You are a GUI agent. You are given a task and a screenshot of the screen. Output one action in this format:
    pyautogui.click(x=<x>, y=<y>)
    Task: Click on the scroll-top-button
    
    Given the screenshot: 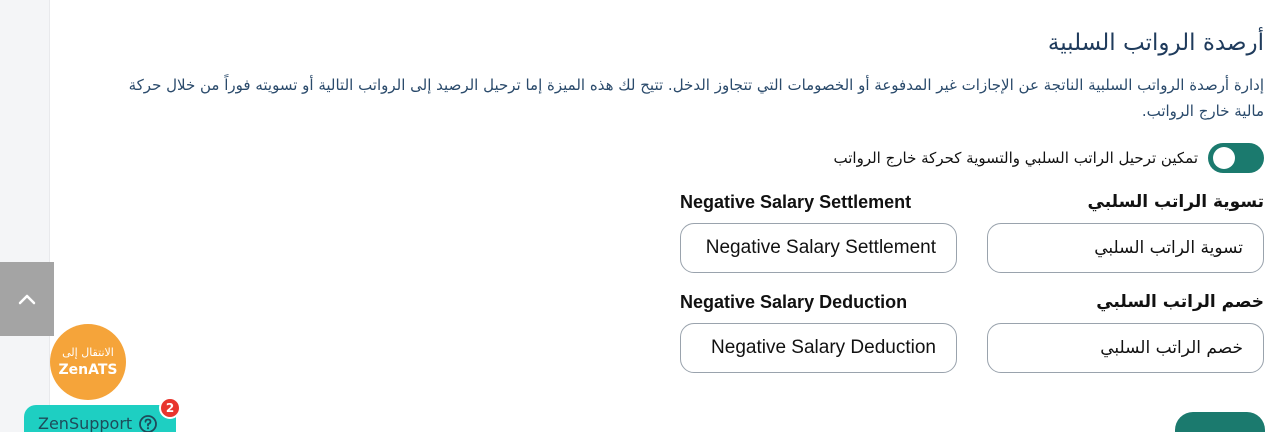 What is the action you would take?
    pyautogui.click(x=27, y=299)
    